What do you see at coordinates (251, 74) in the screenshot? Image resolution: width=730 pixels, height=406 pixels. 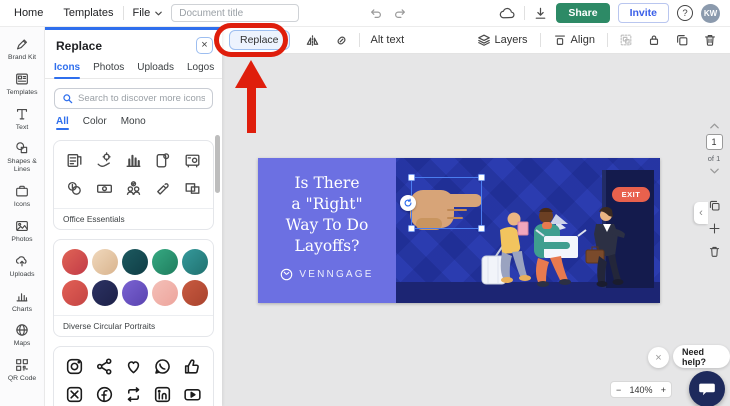 I see `annotation-arrow` at bounding box center [251, 74].